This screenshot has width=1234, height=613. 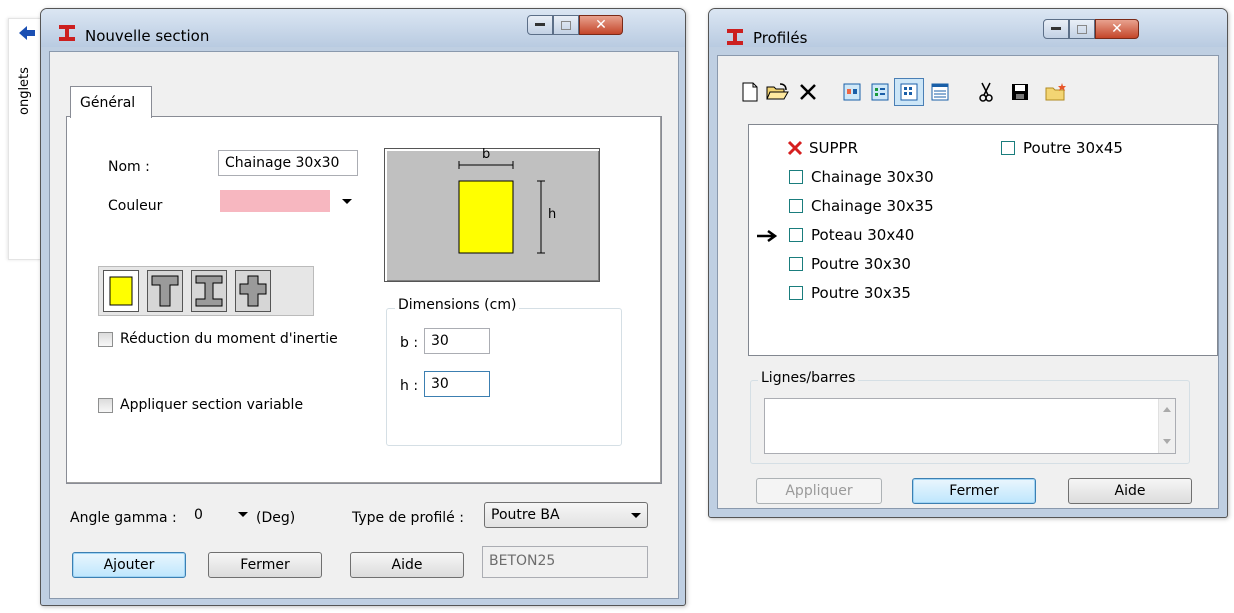 I want to click on list-item: Poteau 30x40, so click(x=851, y=235).